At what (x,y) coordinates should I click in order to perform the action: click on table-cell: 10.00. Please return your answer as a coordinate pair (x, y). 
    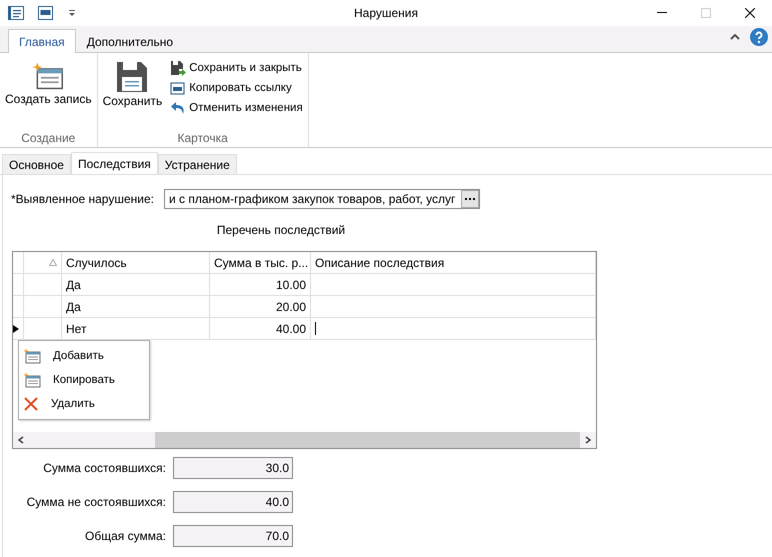
    Looking at the image, I should click on (291, 285).